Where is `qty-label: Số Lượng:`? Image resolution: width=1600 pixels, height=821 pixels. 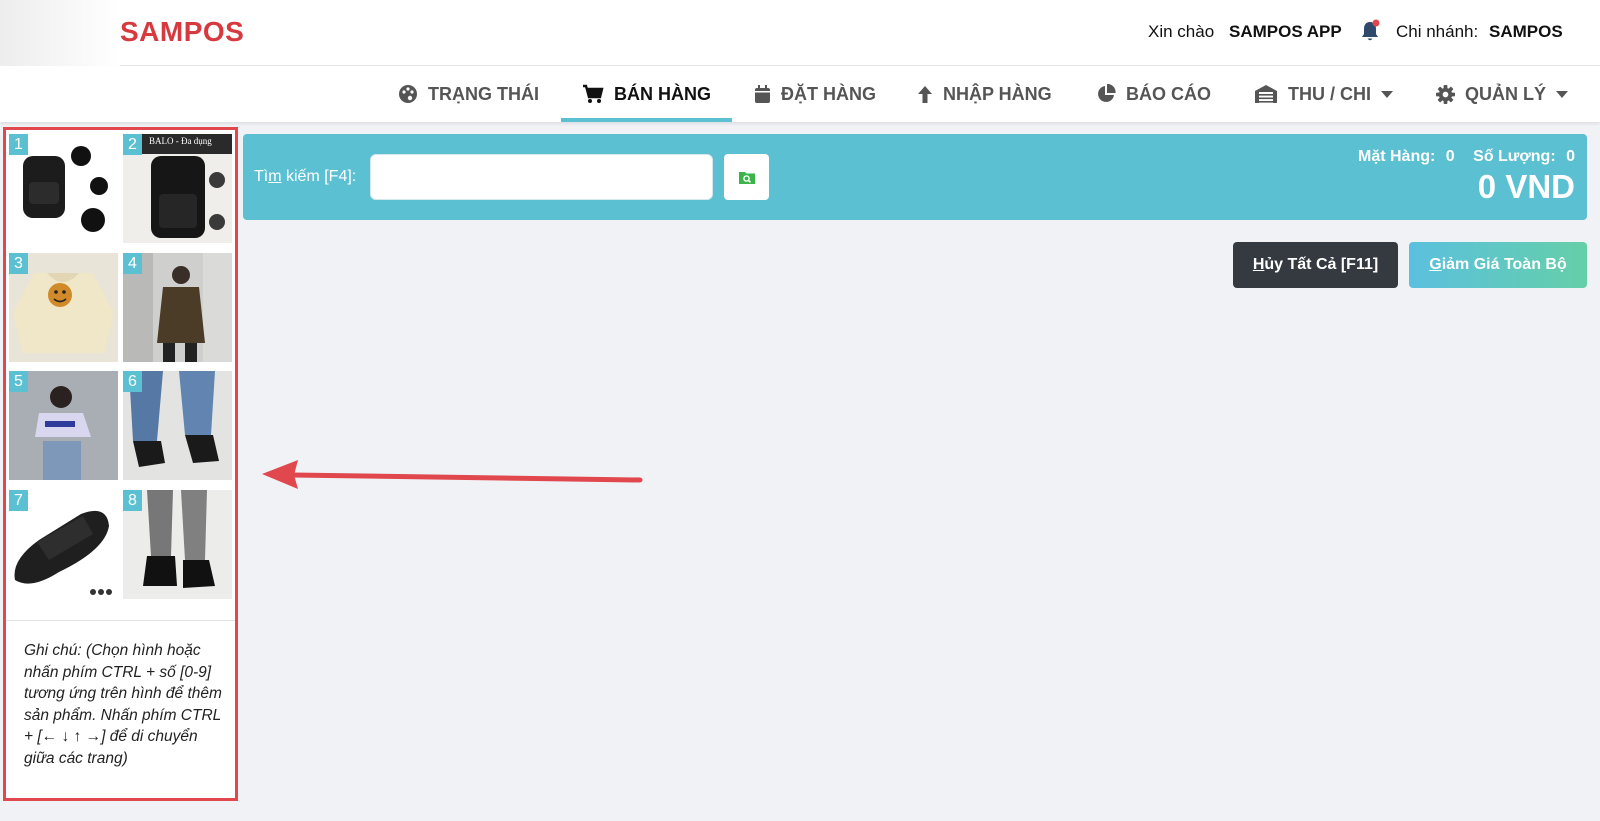 qty-label: Số Lượng: is located at coordinates (1514, 156).